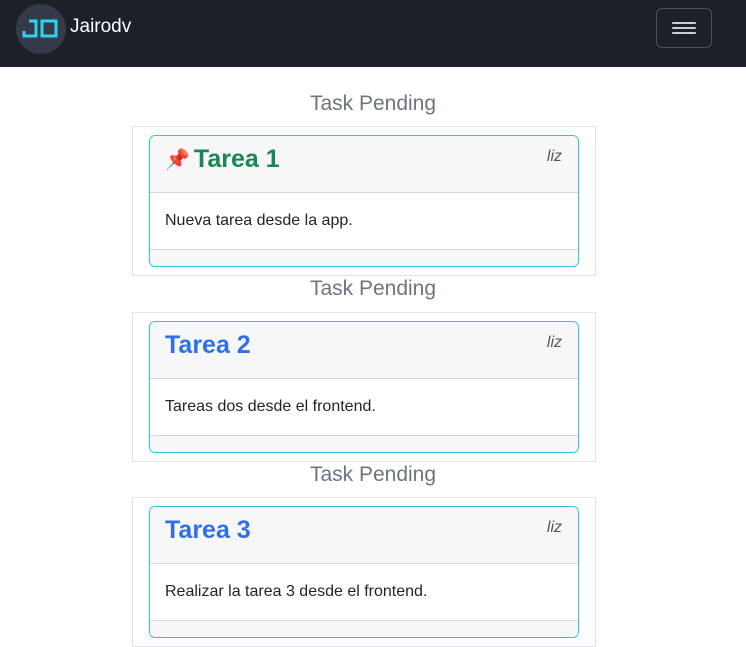  I want to click on task-title-text: Tarea 2, so click(208, 345).